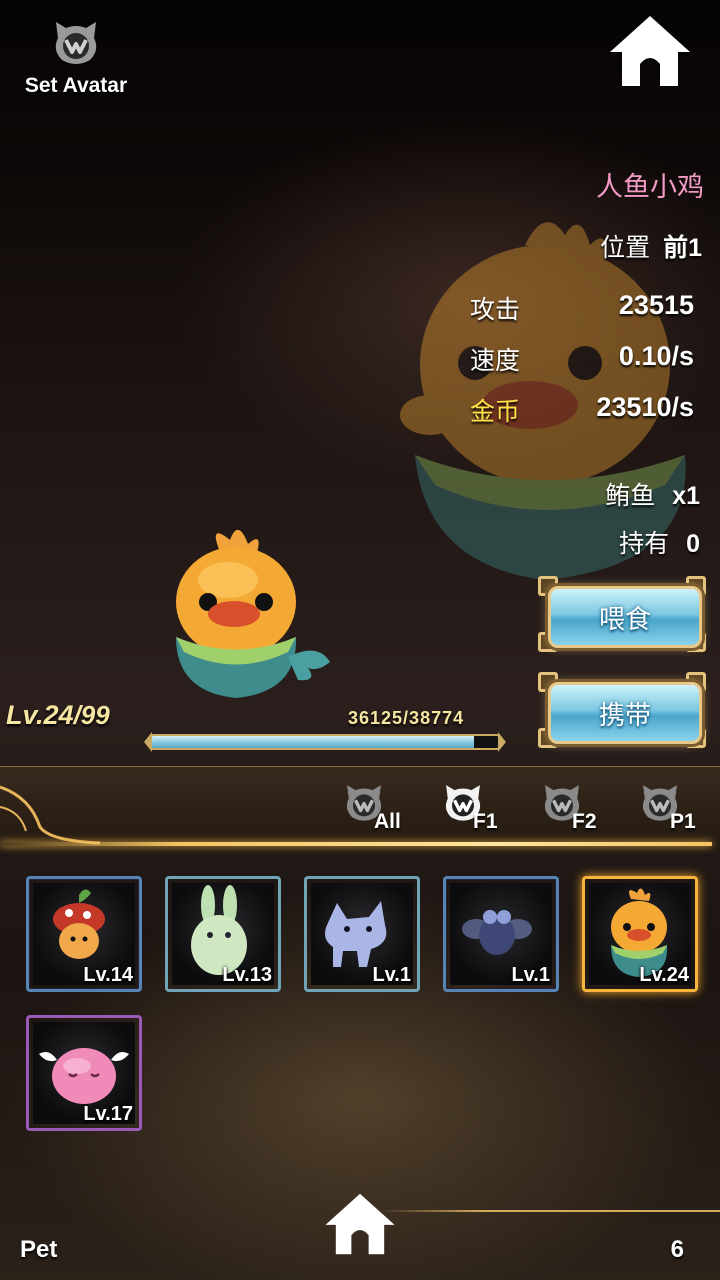 Image resolution: width=720 pixels, height=1280 pixels. Describe the element at coordinates (485, 821) in the screenshot. I see `tab-label: F1` at that location.